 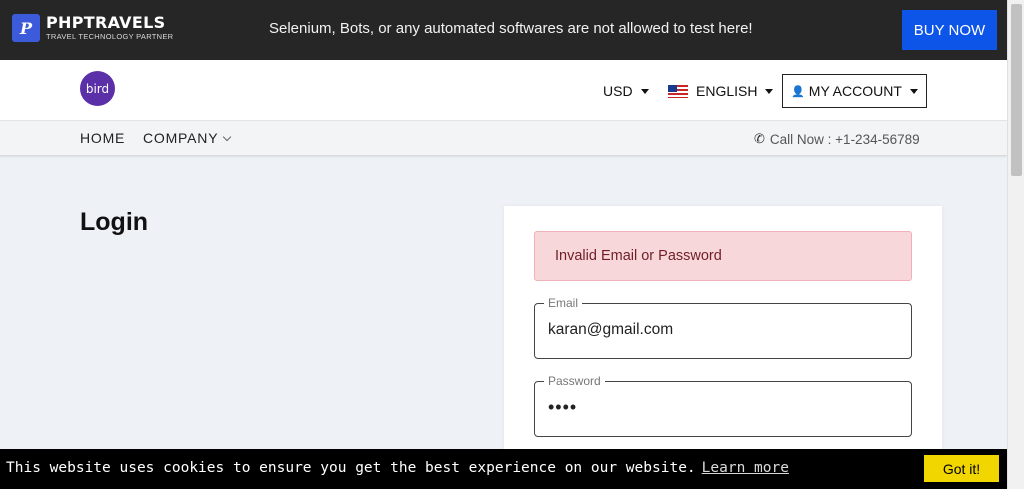 I want to click on my-account-dropdown: 👤 MY ACCOUNT, so click(x=854, y=91).